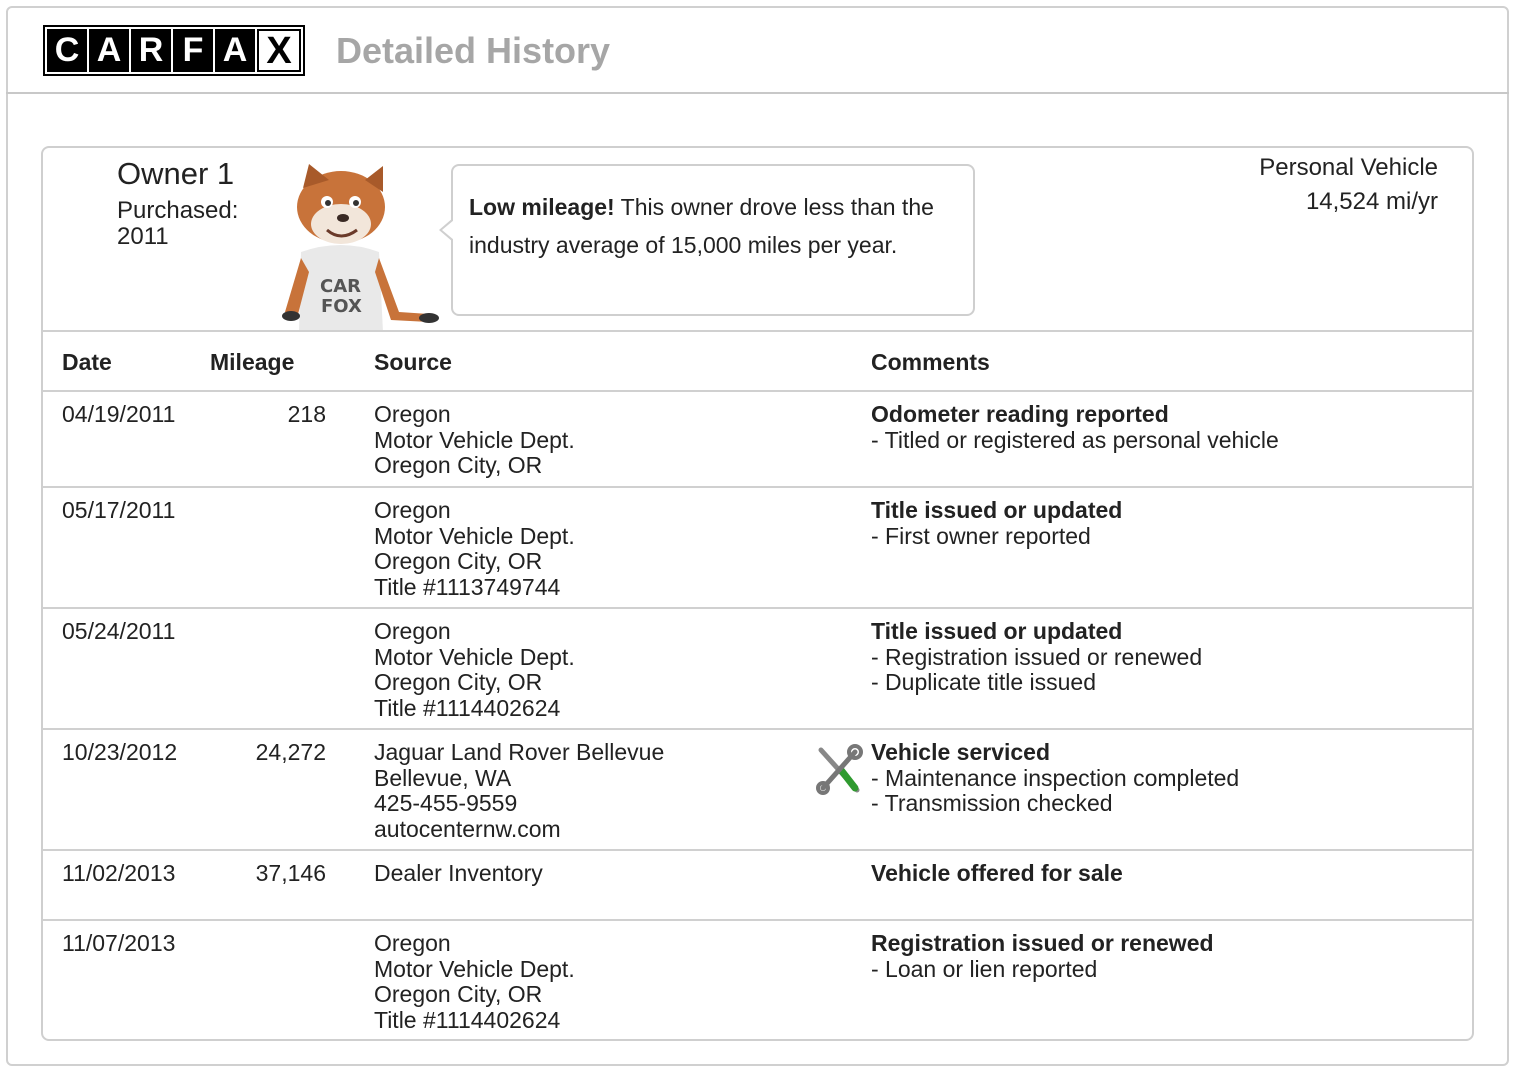 The image size is (1513, 1066). I want to click on callout-highlight: Low mileage!, so click(542, 207).